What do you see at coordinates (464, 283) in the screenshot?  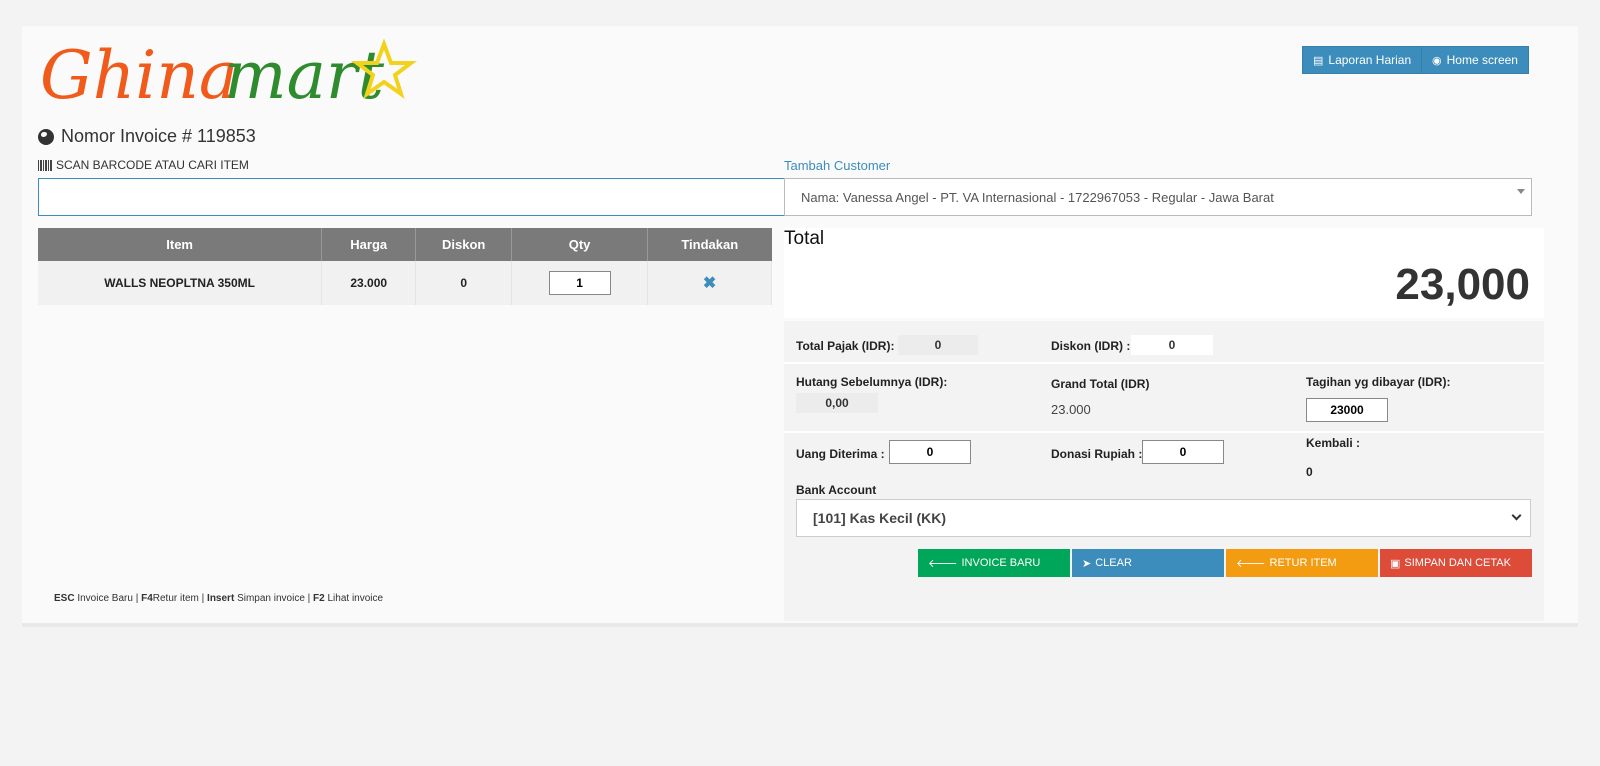 I see `item-diskon: 0` at bounding box center [464, 283].